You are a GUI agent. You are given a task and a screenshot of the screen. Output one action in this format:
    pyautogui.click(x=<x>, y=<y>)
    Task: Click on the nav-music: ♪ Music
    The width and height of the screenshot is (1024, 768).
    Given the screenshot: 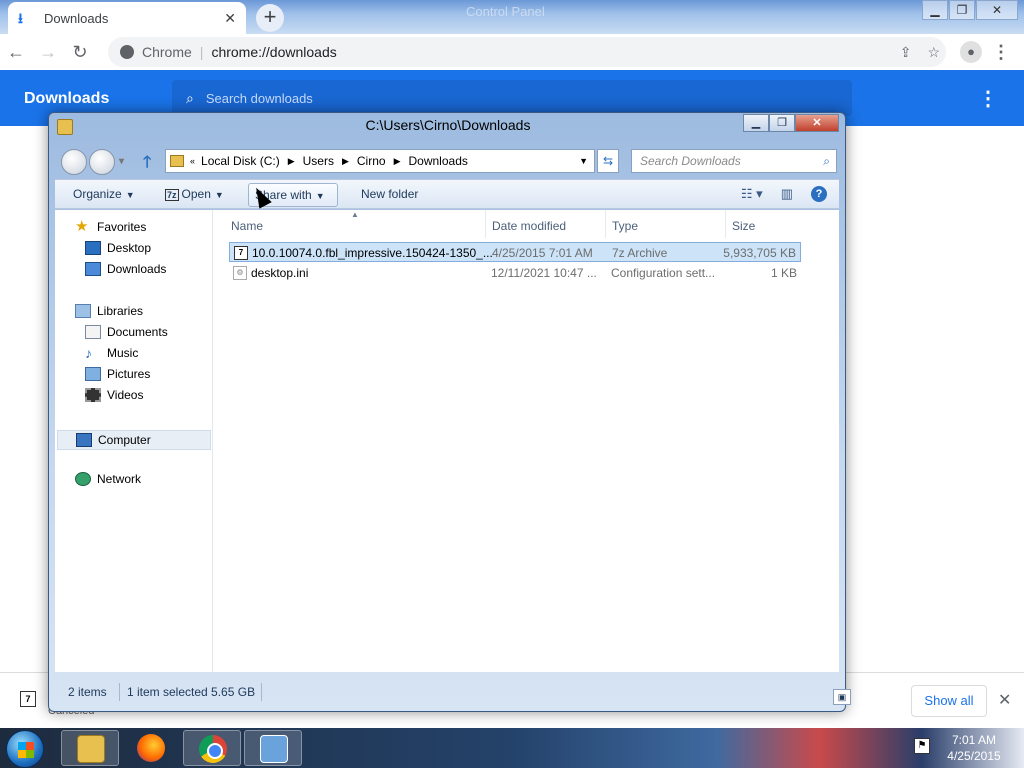 What is the action you would take?
    pyautogui.click(x=111, y=353)
    